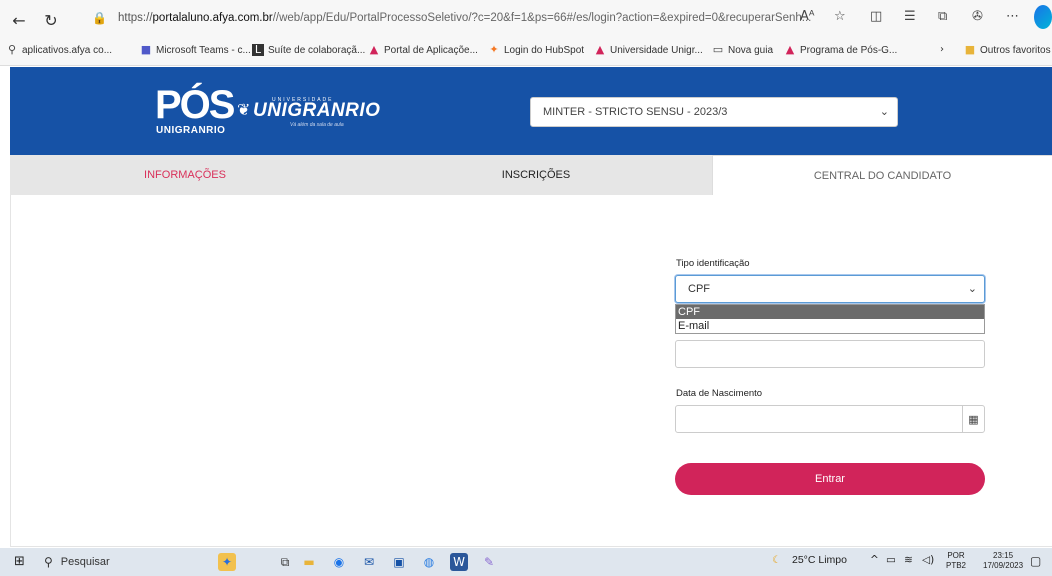 The image size is (1052, 576). I want to click on url-host: portalaluno.afya.com.br, so click(212, 18).